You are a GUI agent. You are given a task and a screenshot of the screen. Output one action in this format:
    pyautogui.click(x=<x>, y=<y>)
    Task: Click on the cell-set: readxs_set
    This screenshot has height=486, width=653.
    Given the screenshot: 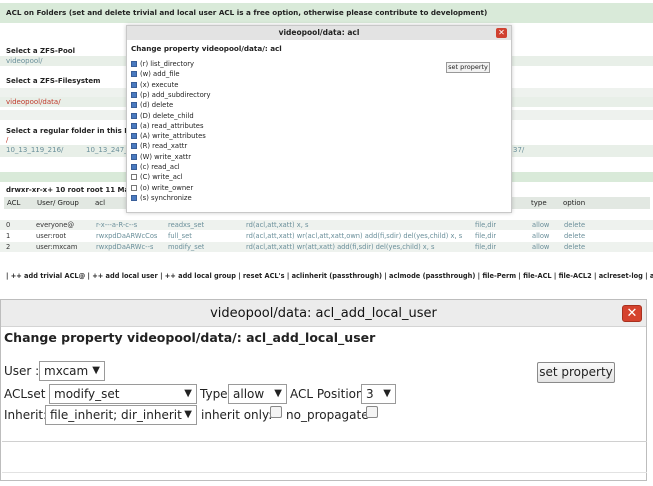 What is the action you would take?
    pyautogui.click(x=186, y=225)
    